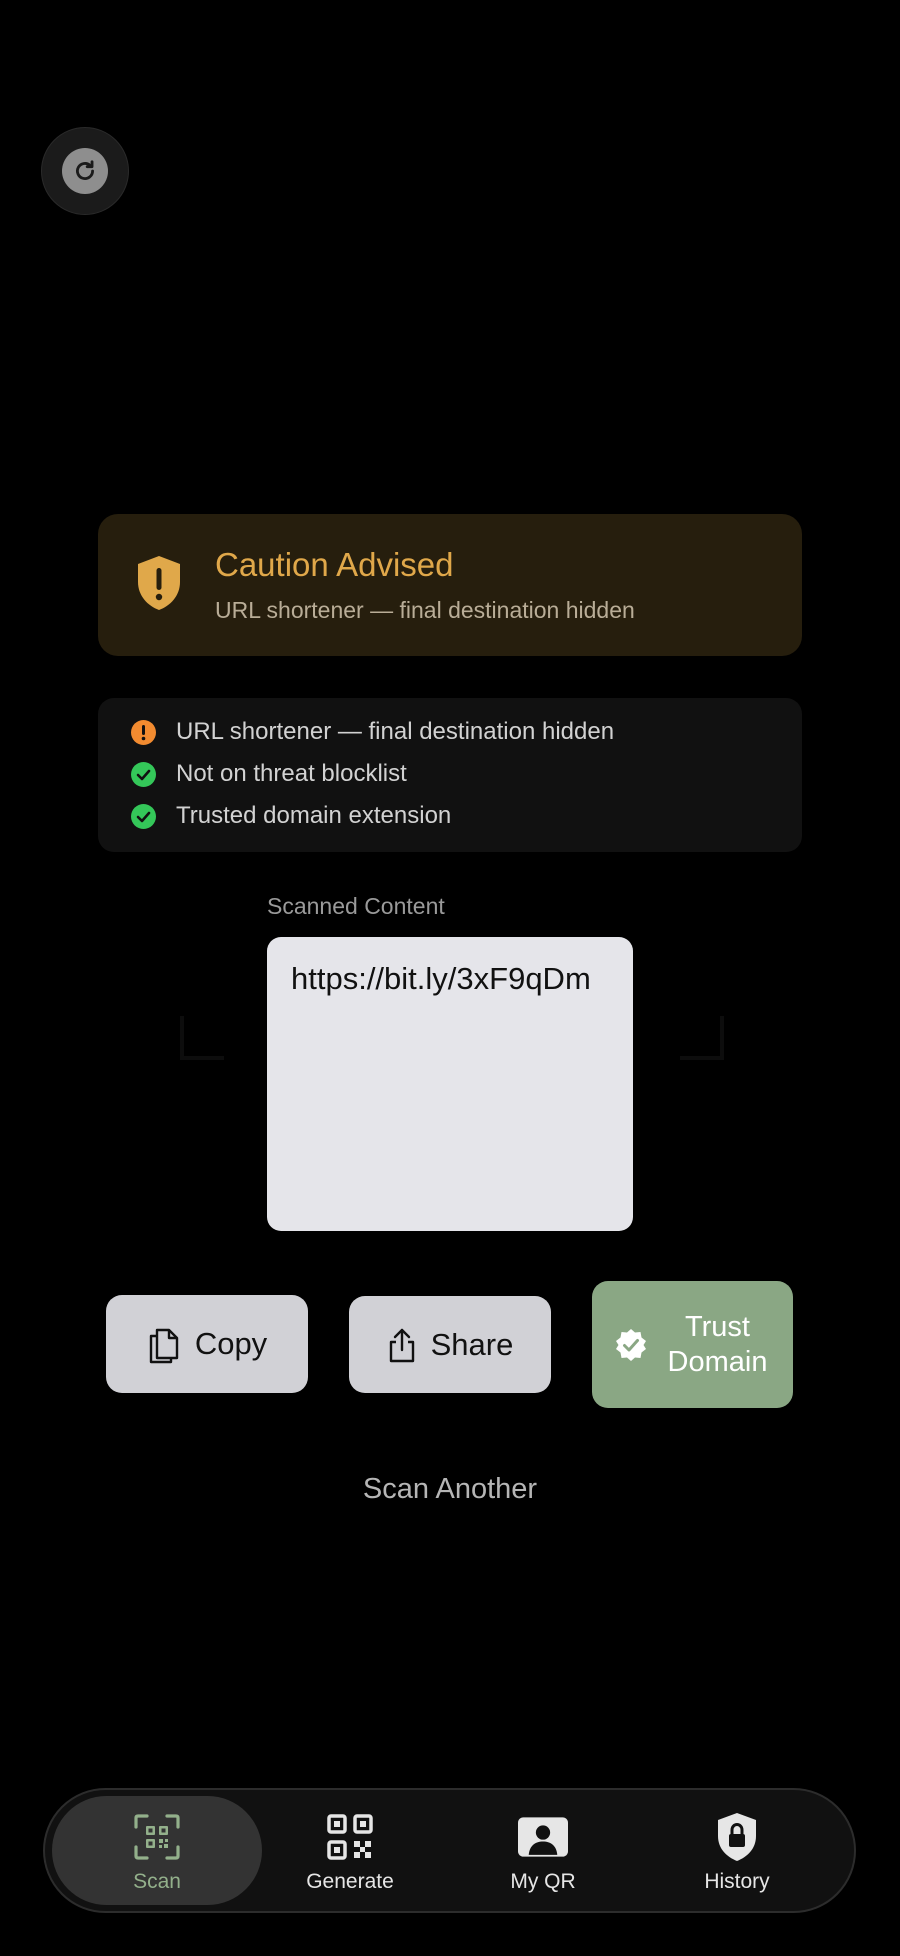 This screenshot has width=900, height=1956. I want to click on copy-button: Copy, so click(207, 1344).